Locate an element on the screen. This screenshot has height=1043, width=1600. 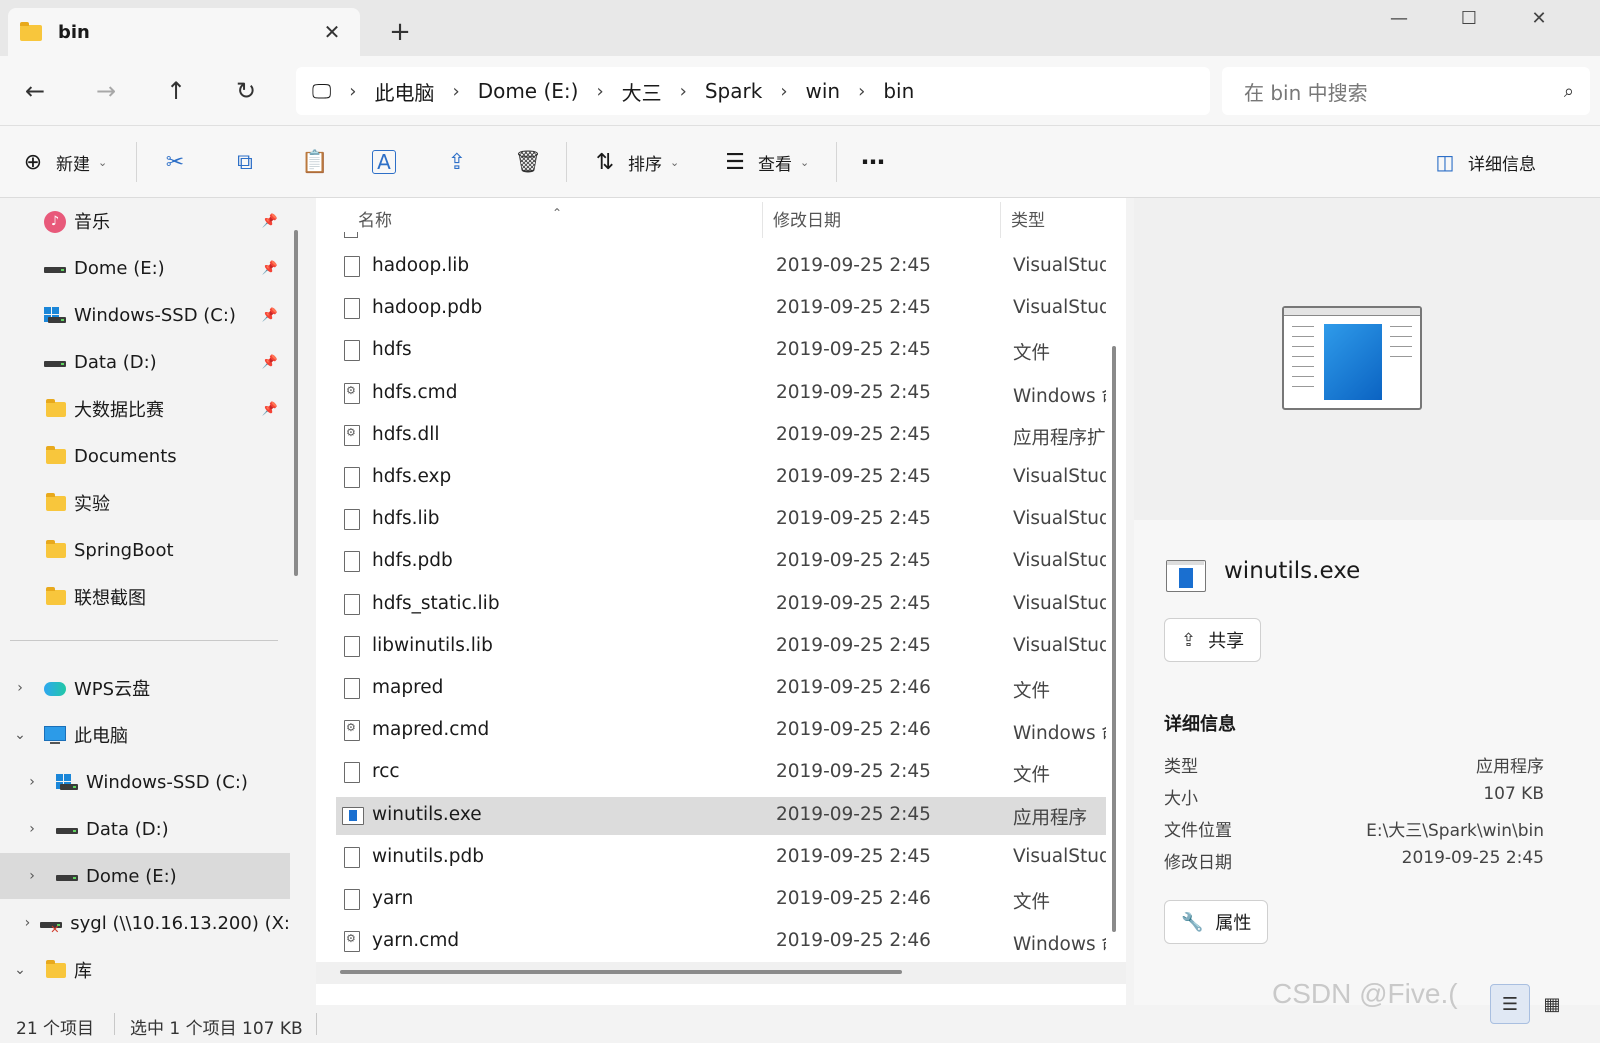
file-row: hdfs.cmd 2019-09-25 2:45 Windows 命 is located at coordinates (721, 394).